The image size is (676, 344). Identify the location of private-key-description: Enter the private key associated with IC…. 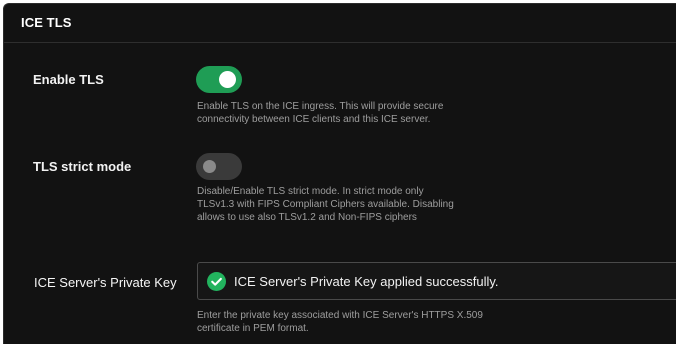
(340, 322).